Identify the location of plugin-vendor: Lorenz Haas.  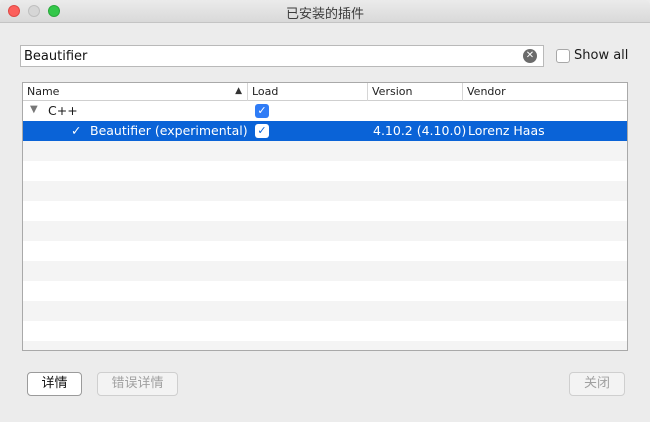
(506, 130).